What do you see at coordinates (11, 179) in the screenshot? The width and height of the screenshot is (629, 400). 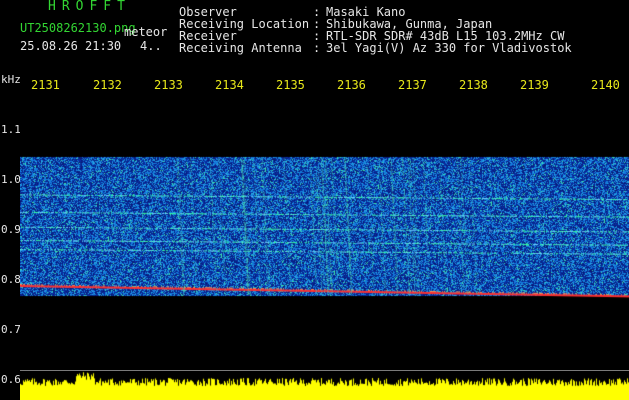 I see `y-tick-label: 1.0` at bounding box center [11, 179].